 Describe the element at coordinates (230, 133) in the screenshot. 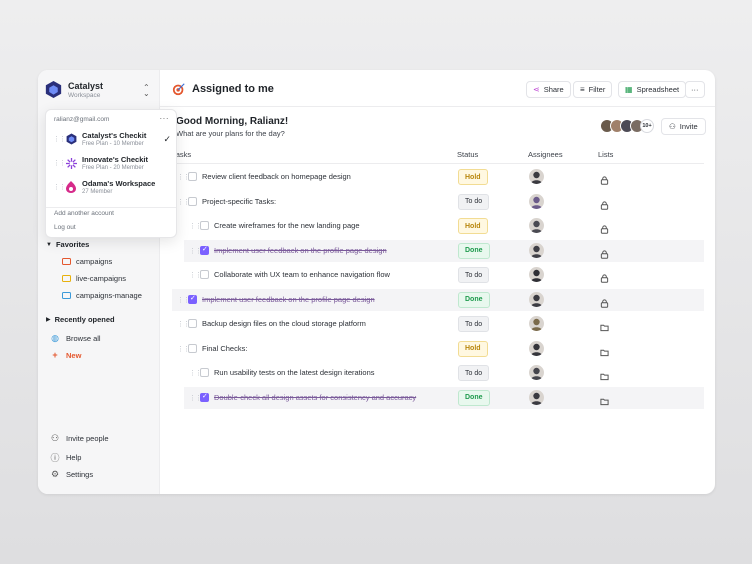

I see `greeting-subtitle: What are your plans for the day?` at that location.